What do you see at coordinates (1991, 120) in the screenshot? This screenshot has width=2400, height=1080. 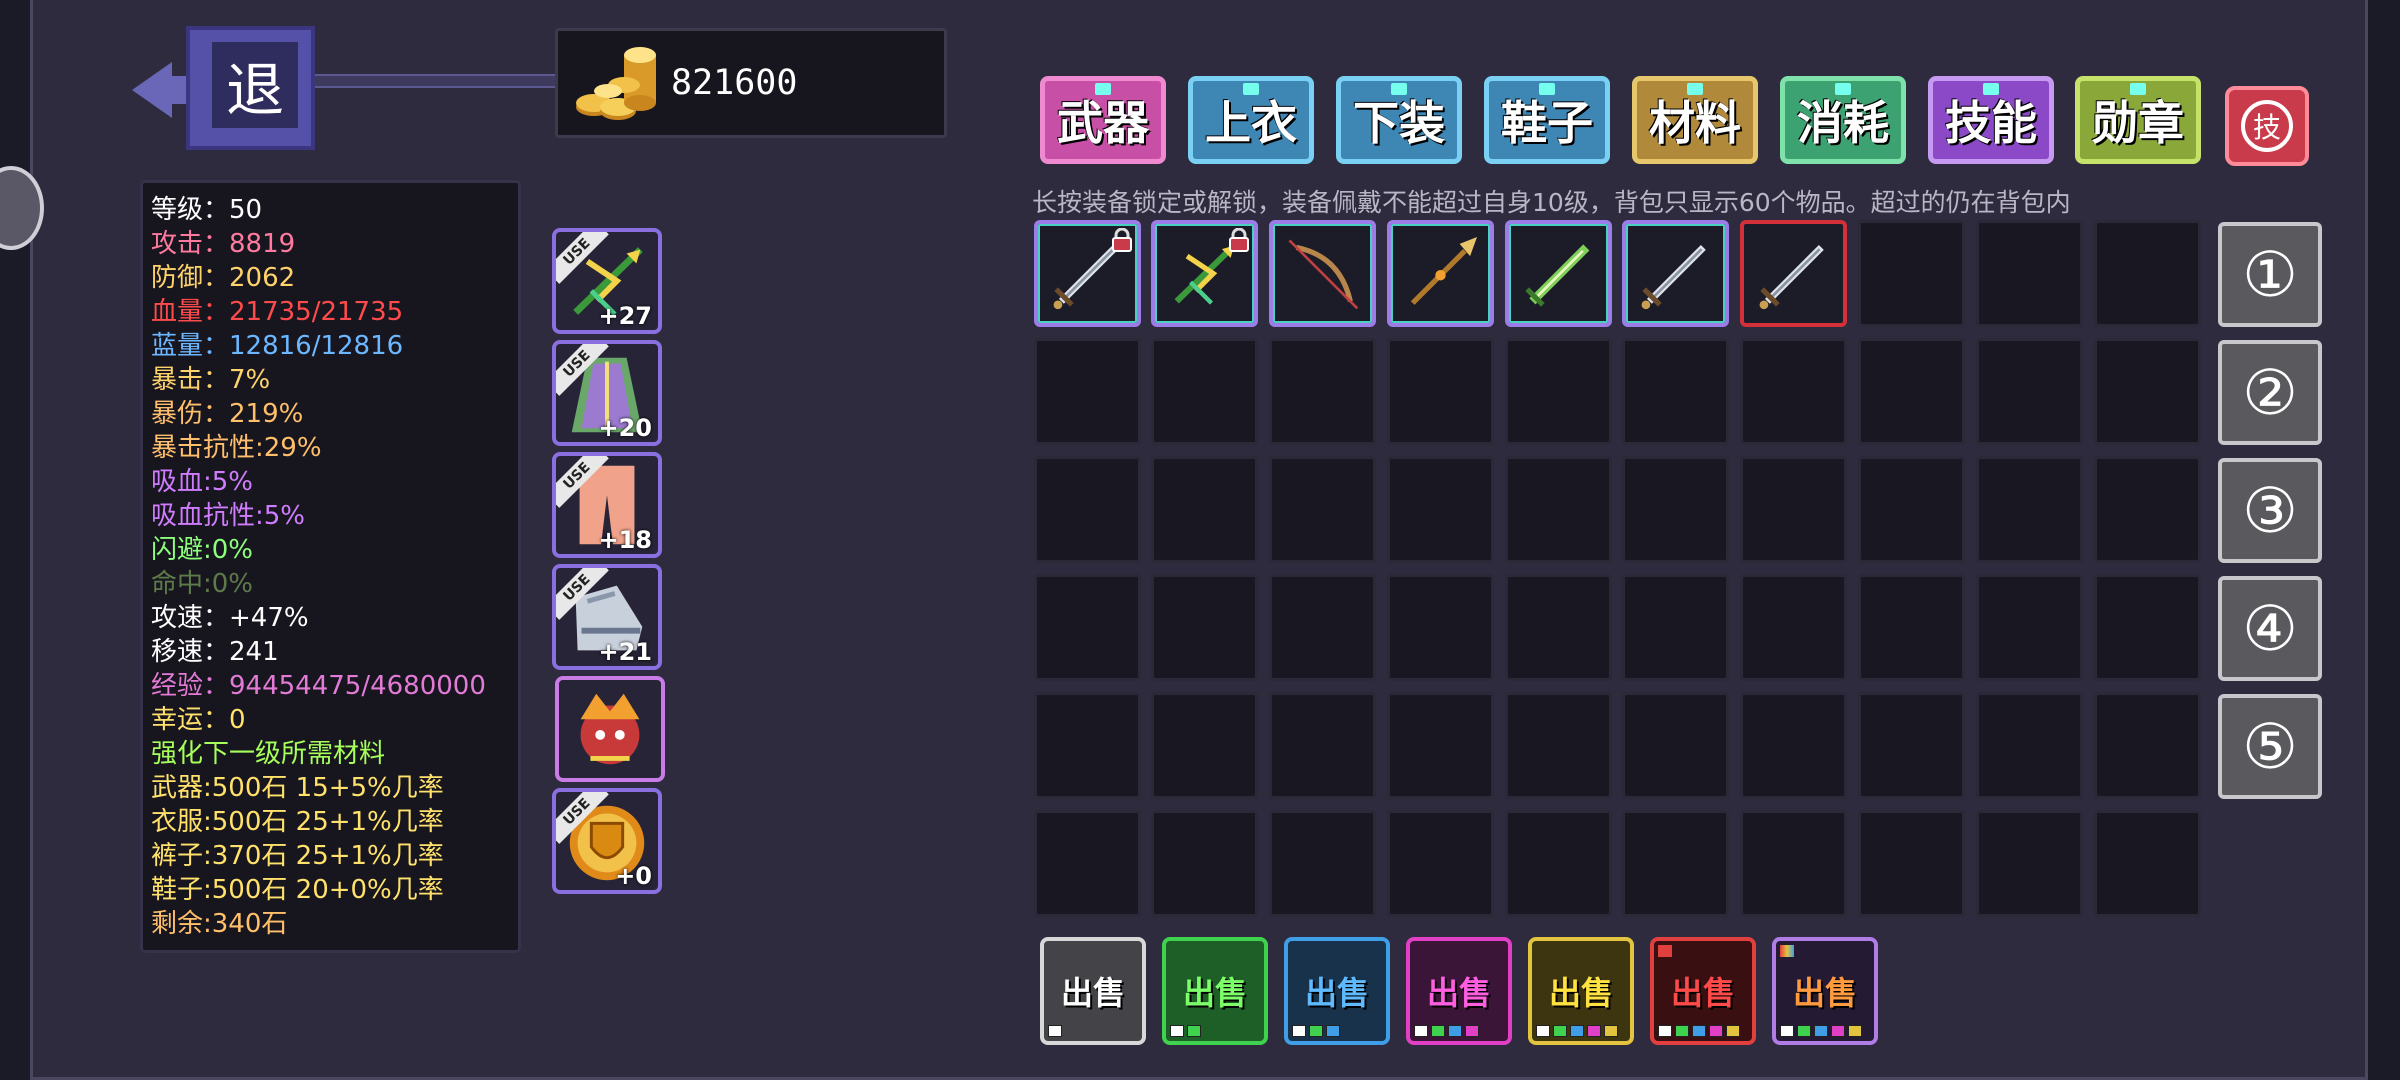 I see `tab-6: 技能` at bounding box center [1991, 120].